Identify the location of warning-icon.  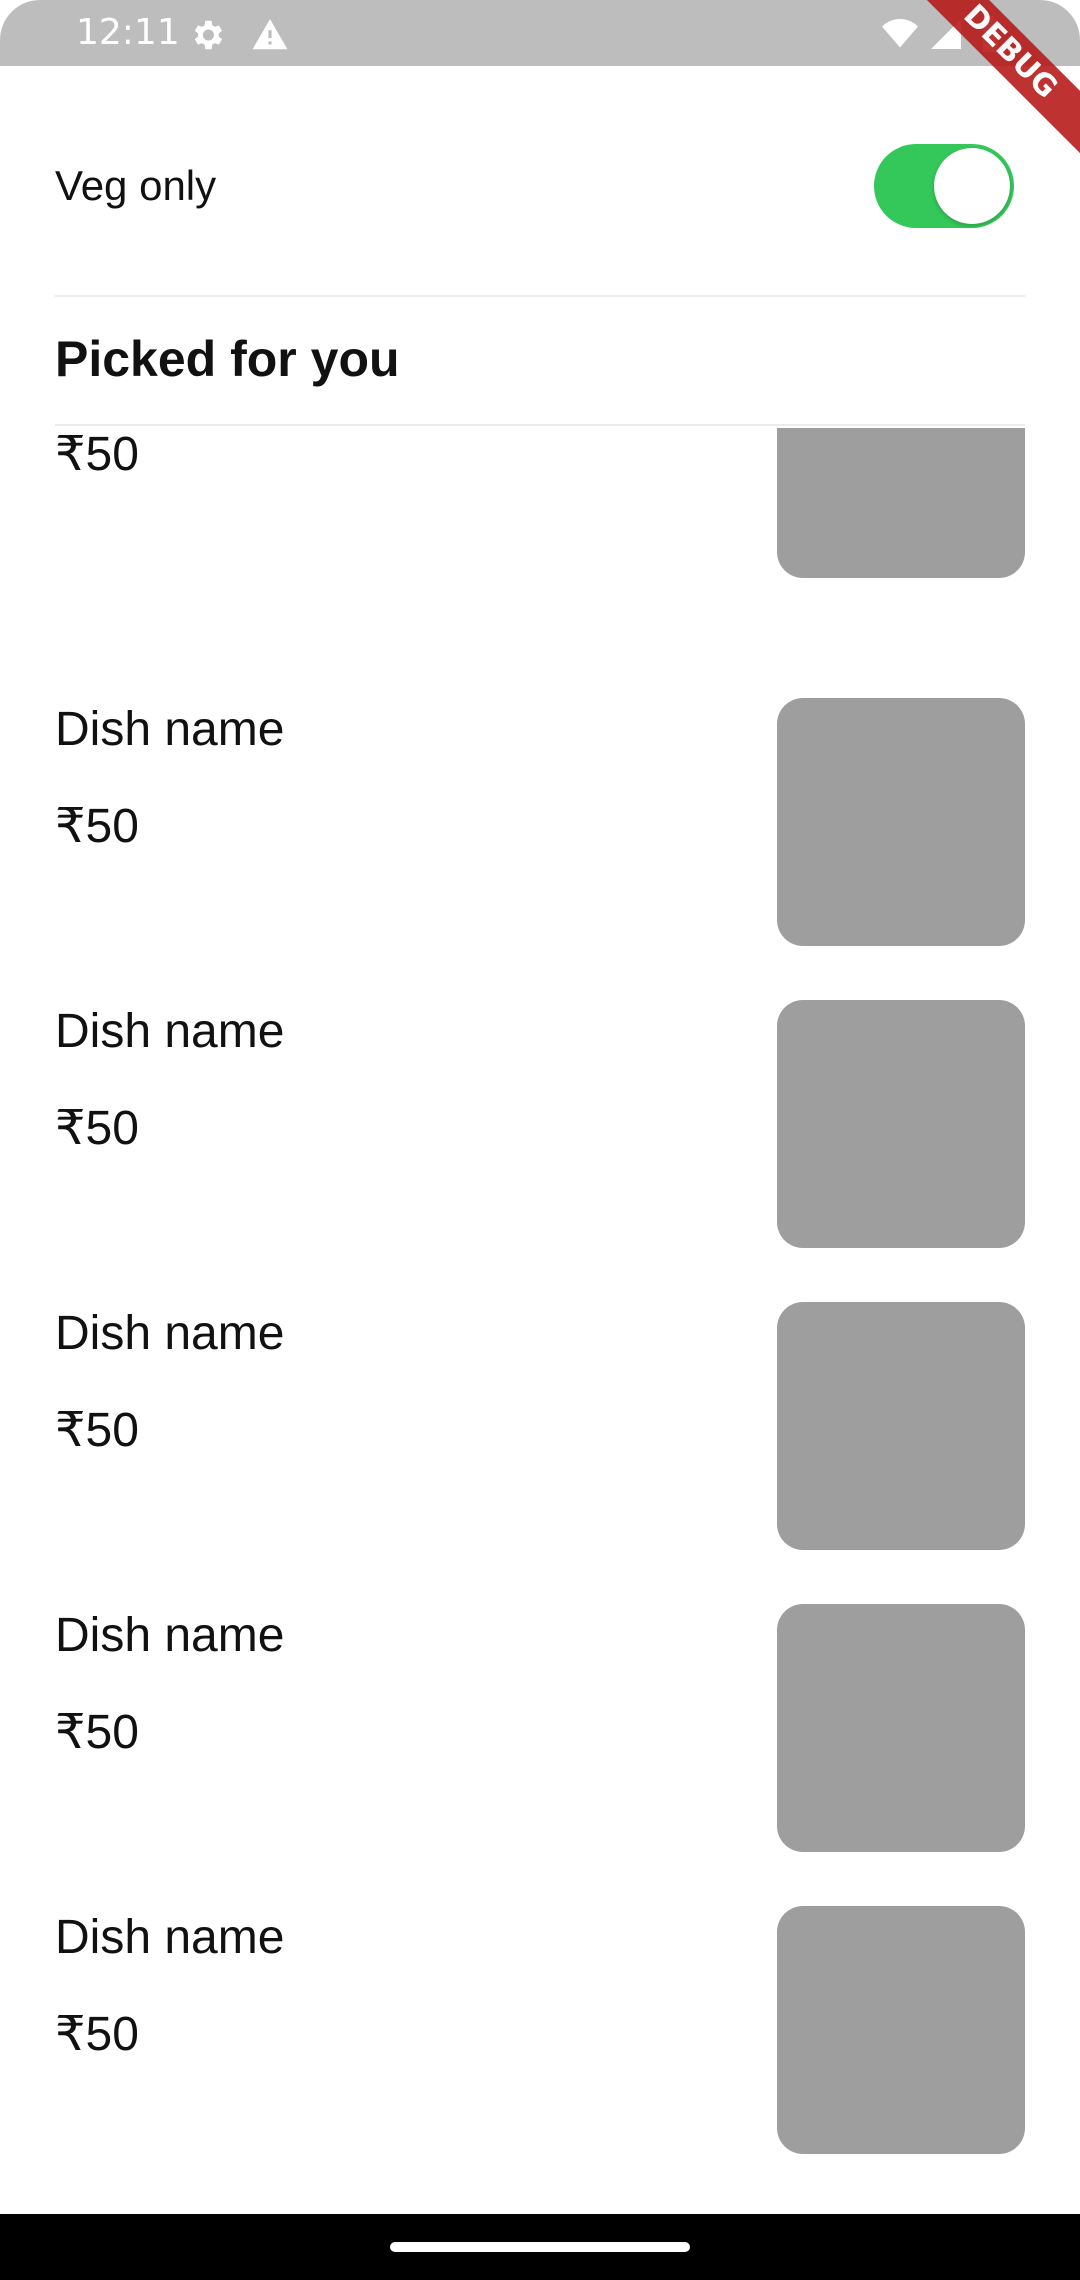
(270, 37).